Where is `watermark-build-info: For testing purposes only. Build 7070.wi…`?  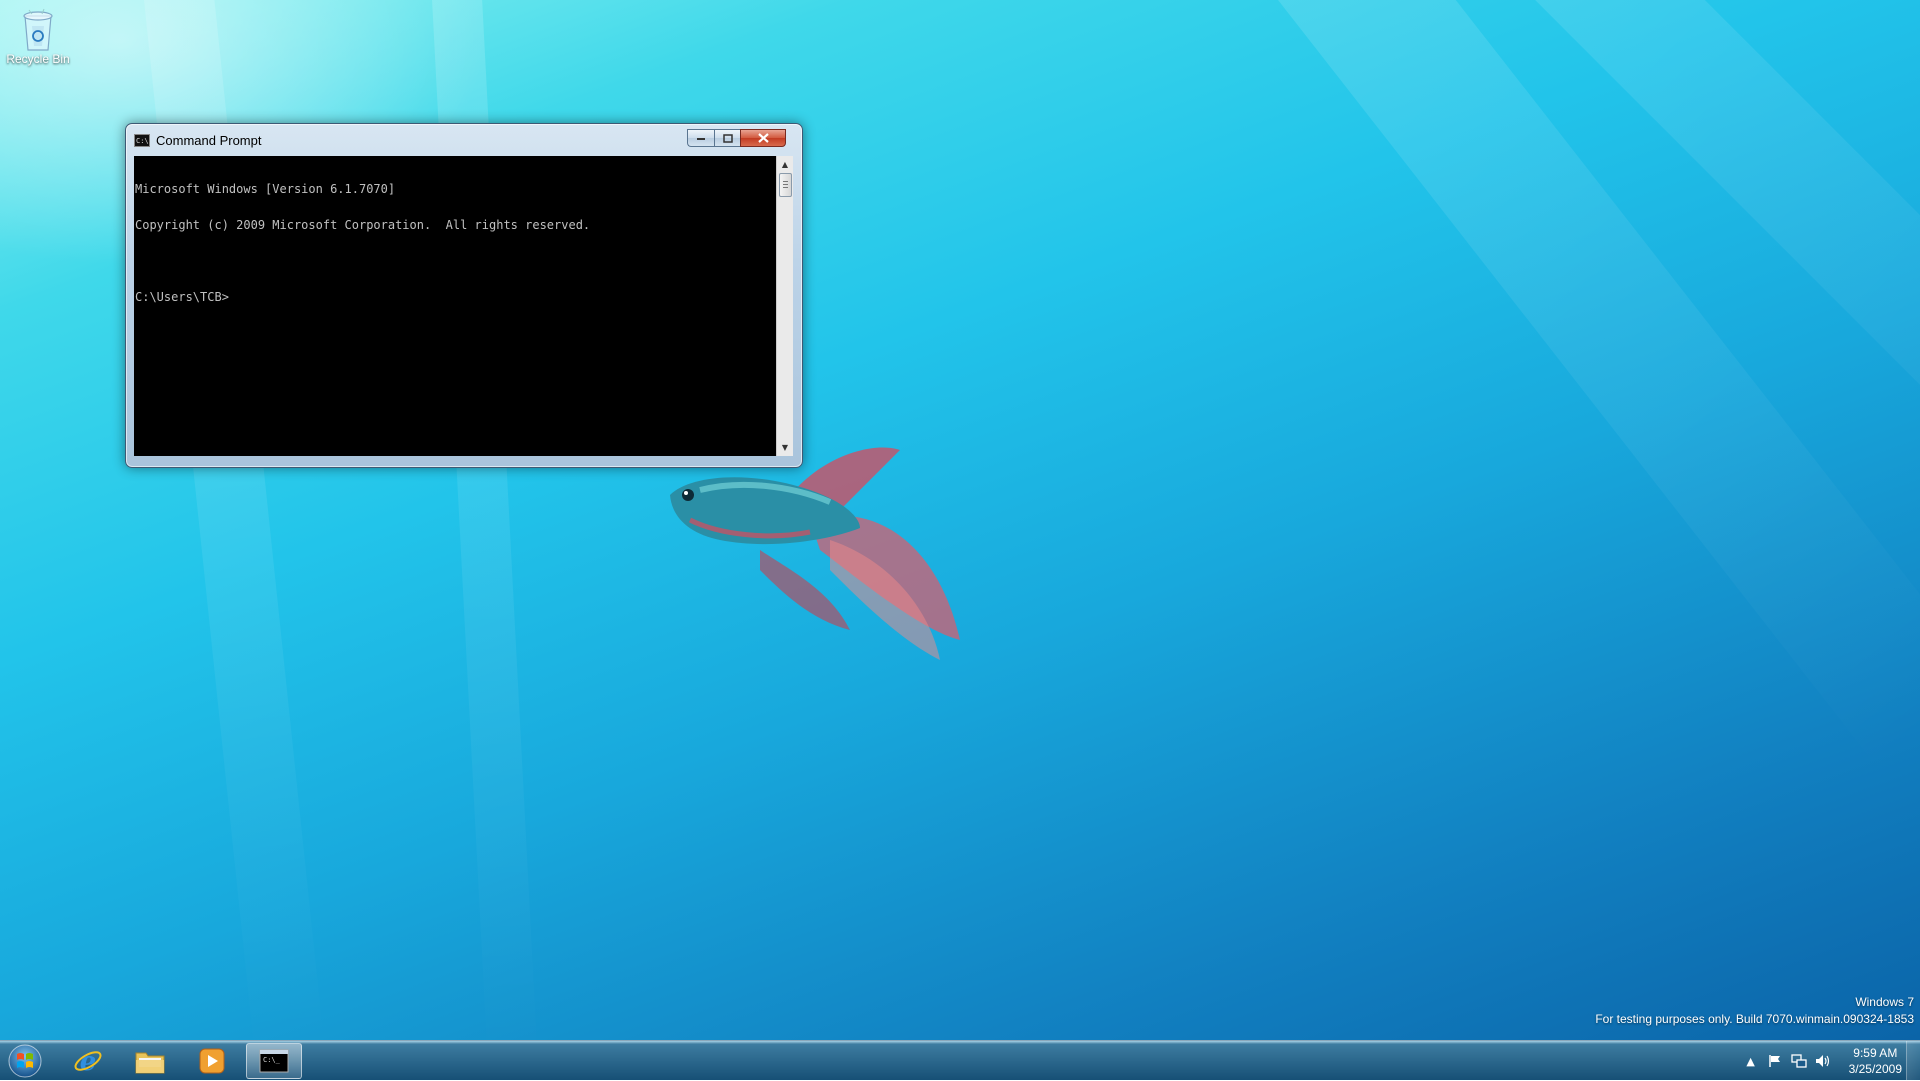 watermark-build-info: For testing purposes only. Build 7070.wi… is located at coordinates (1754, 1019).